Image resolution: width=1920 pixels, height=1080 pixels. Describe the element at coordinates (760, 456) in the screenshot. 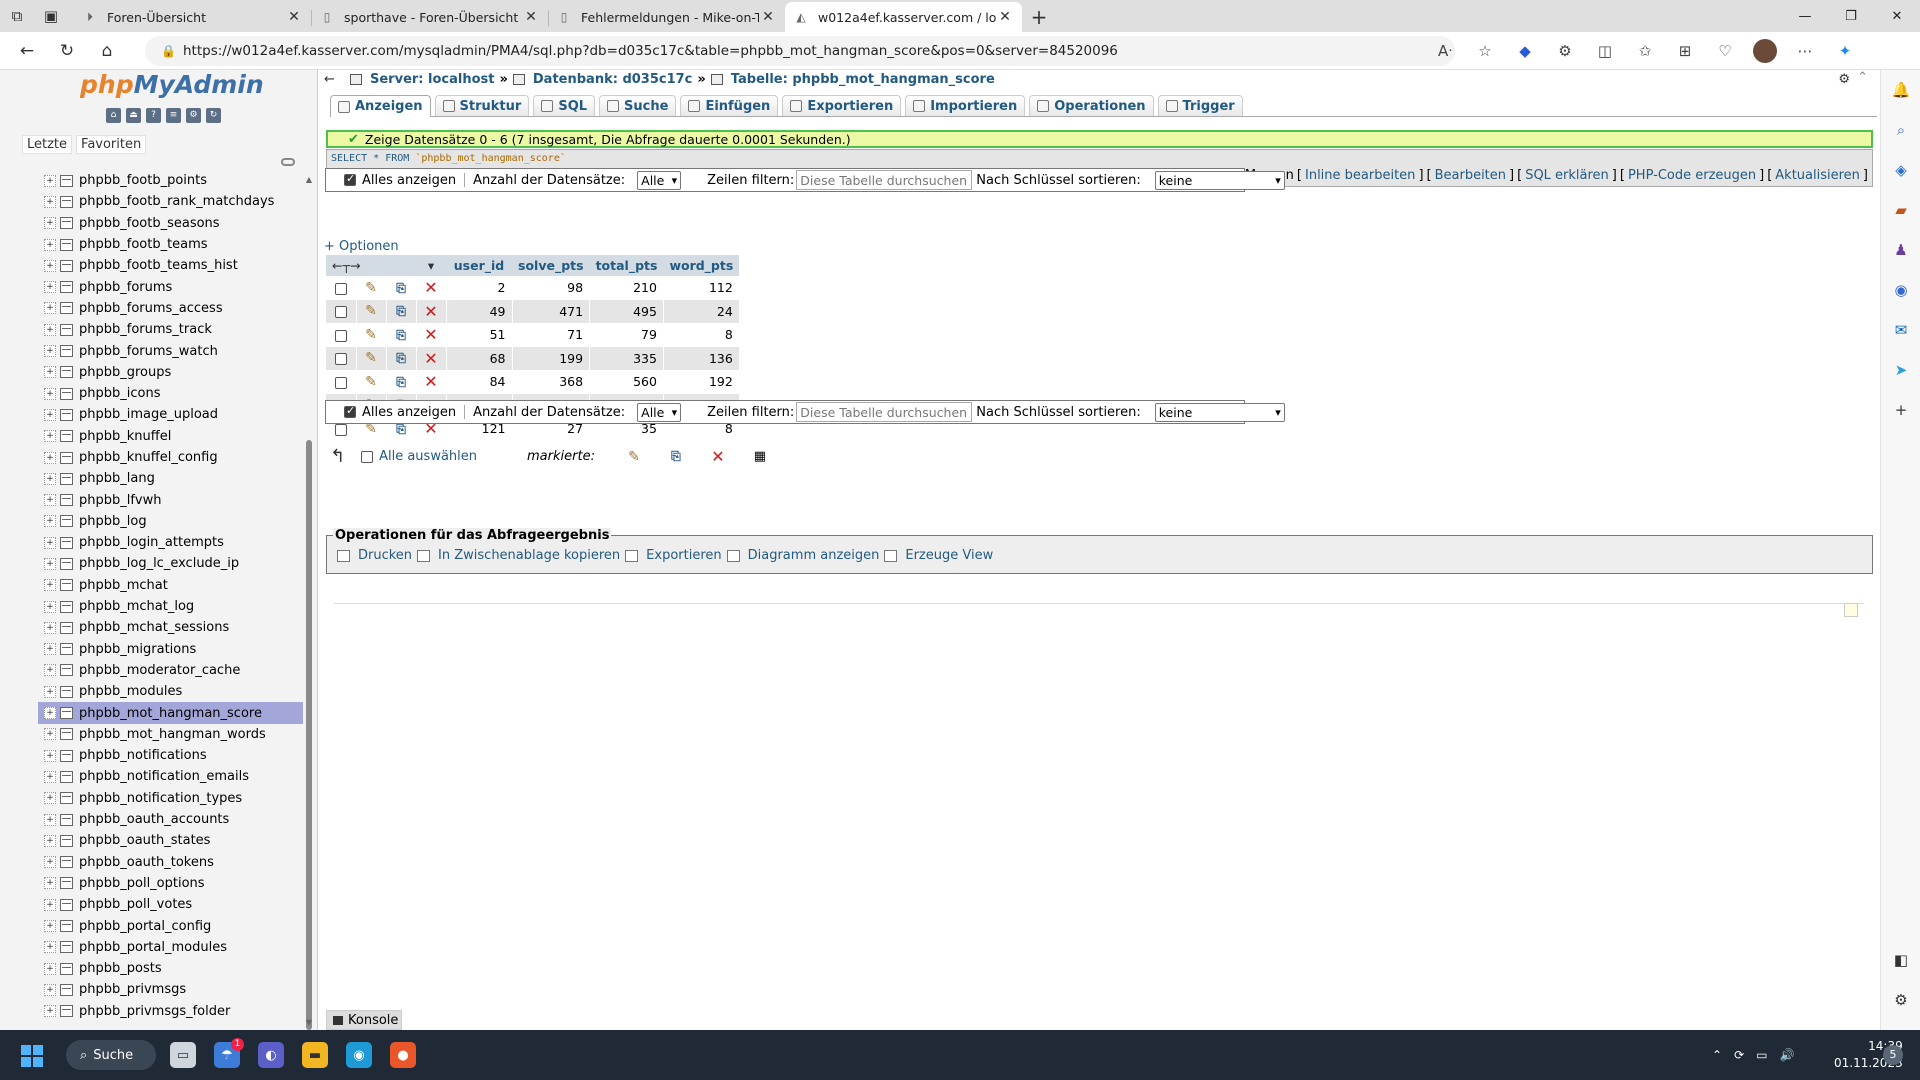

I see `export-marked-icon: ▦` at that location.